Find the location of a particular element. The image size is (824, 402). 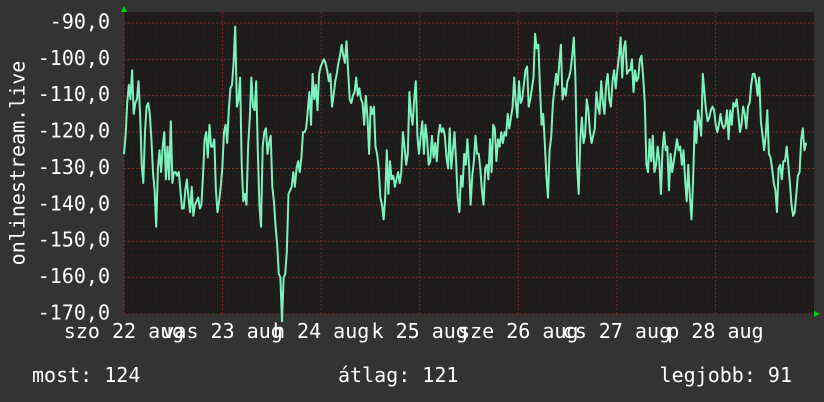

y-tick-label: -100,0 is located at coordinates (74, 58).